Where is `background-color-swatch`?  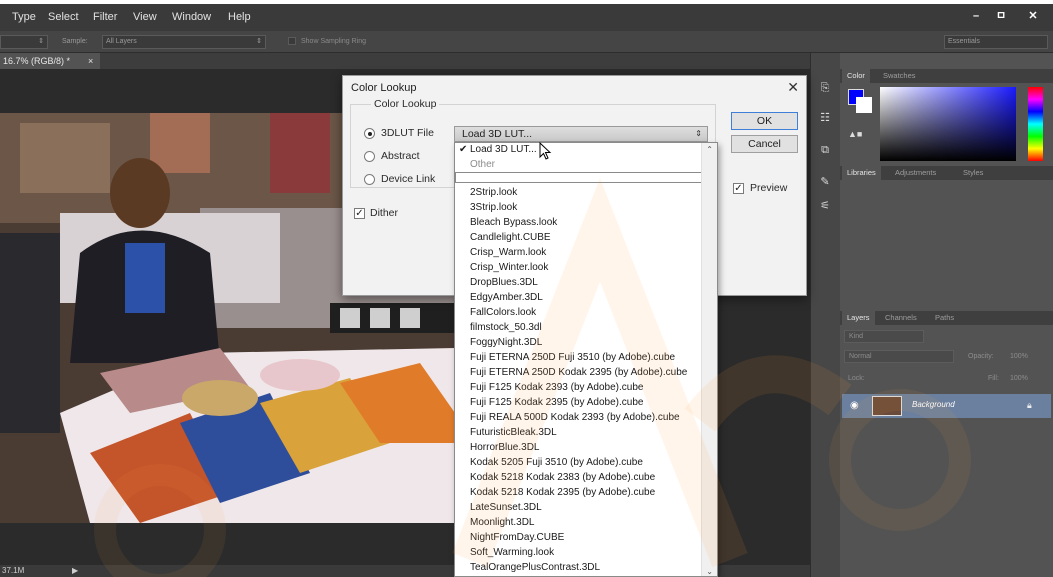 background-color-swatch is located at coordinates (864, 105).